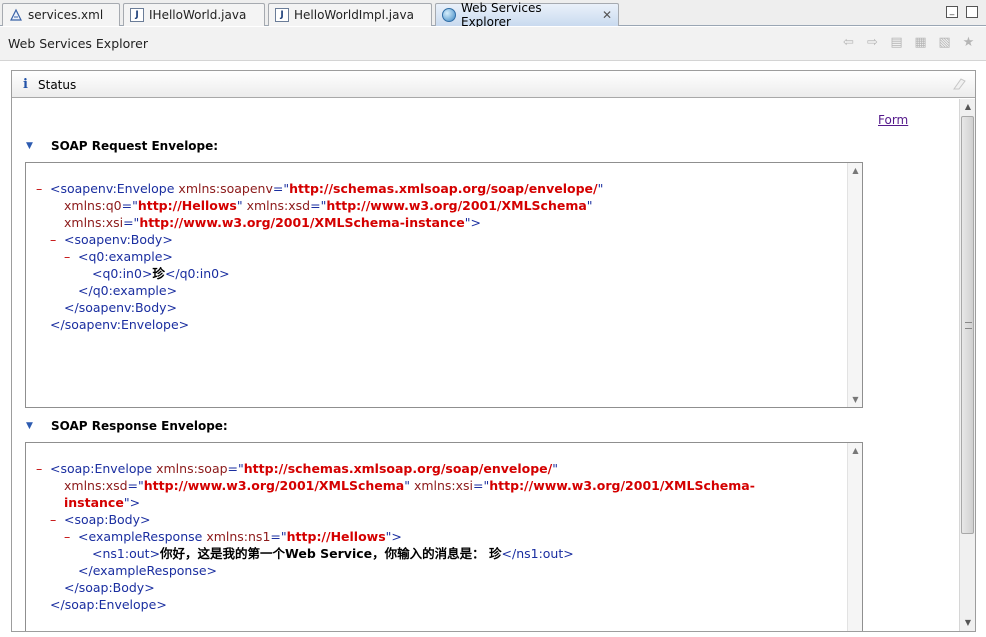 This screenshot has height=637, width=986. I want to click on tab-helloworldimpl-java: J HelloWorldImpl.java, so click(350, 14).